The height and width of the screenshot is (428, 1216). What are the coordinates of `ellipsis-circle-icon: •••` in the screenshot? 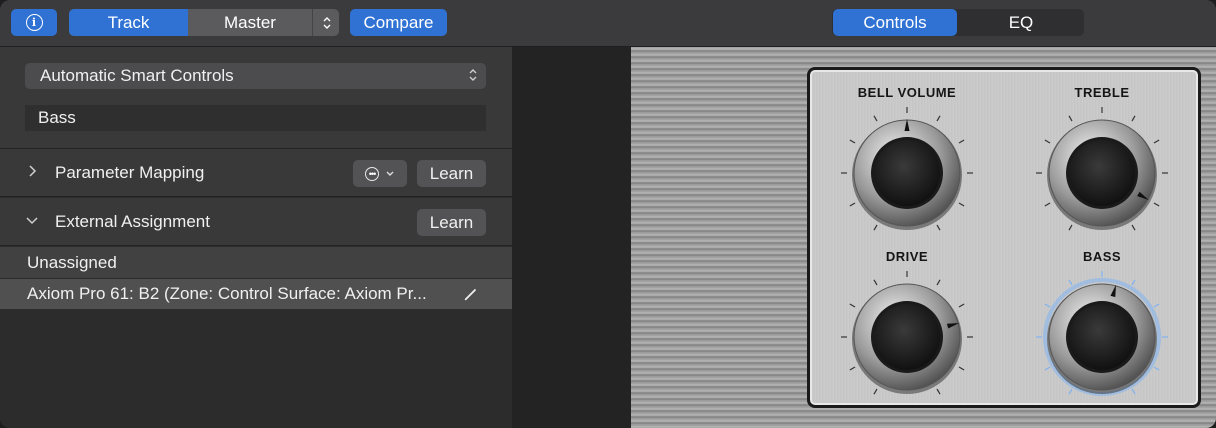 It's located at (372, 173).